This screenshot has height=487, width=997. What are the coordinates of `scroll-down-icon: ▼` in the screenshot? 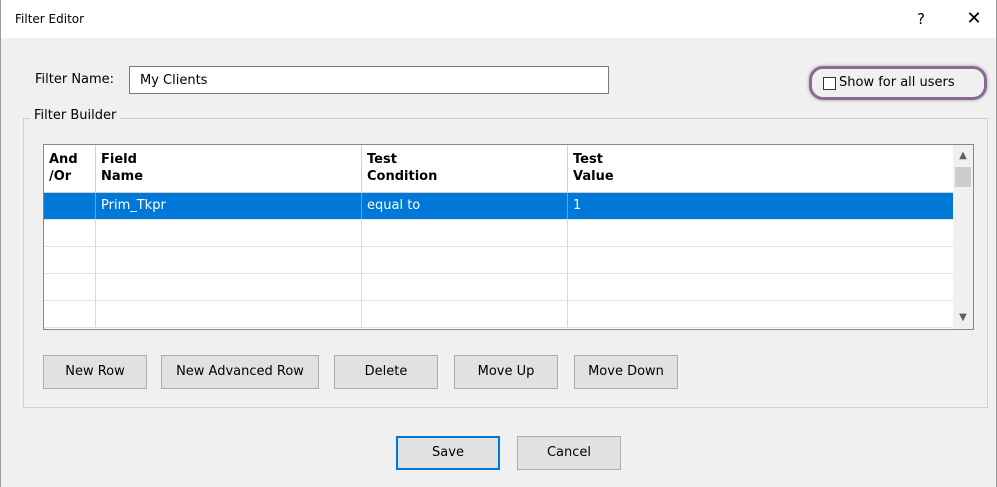 It's located at (963, 318).